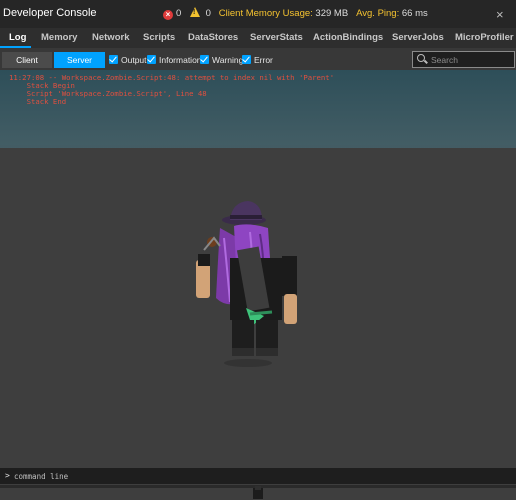  Describe the element at coordinates (7, 475) in the screenshot. I see `command-prompt: >` at that location.